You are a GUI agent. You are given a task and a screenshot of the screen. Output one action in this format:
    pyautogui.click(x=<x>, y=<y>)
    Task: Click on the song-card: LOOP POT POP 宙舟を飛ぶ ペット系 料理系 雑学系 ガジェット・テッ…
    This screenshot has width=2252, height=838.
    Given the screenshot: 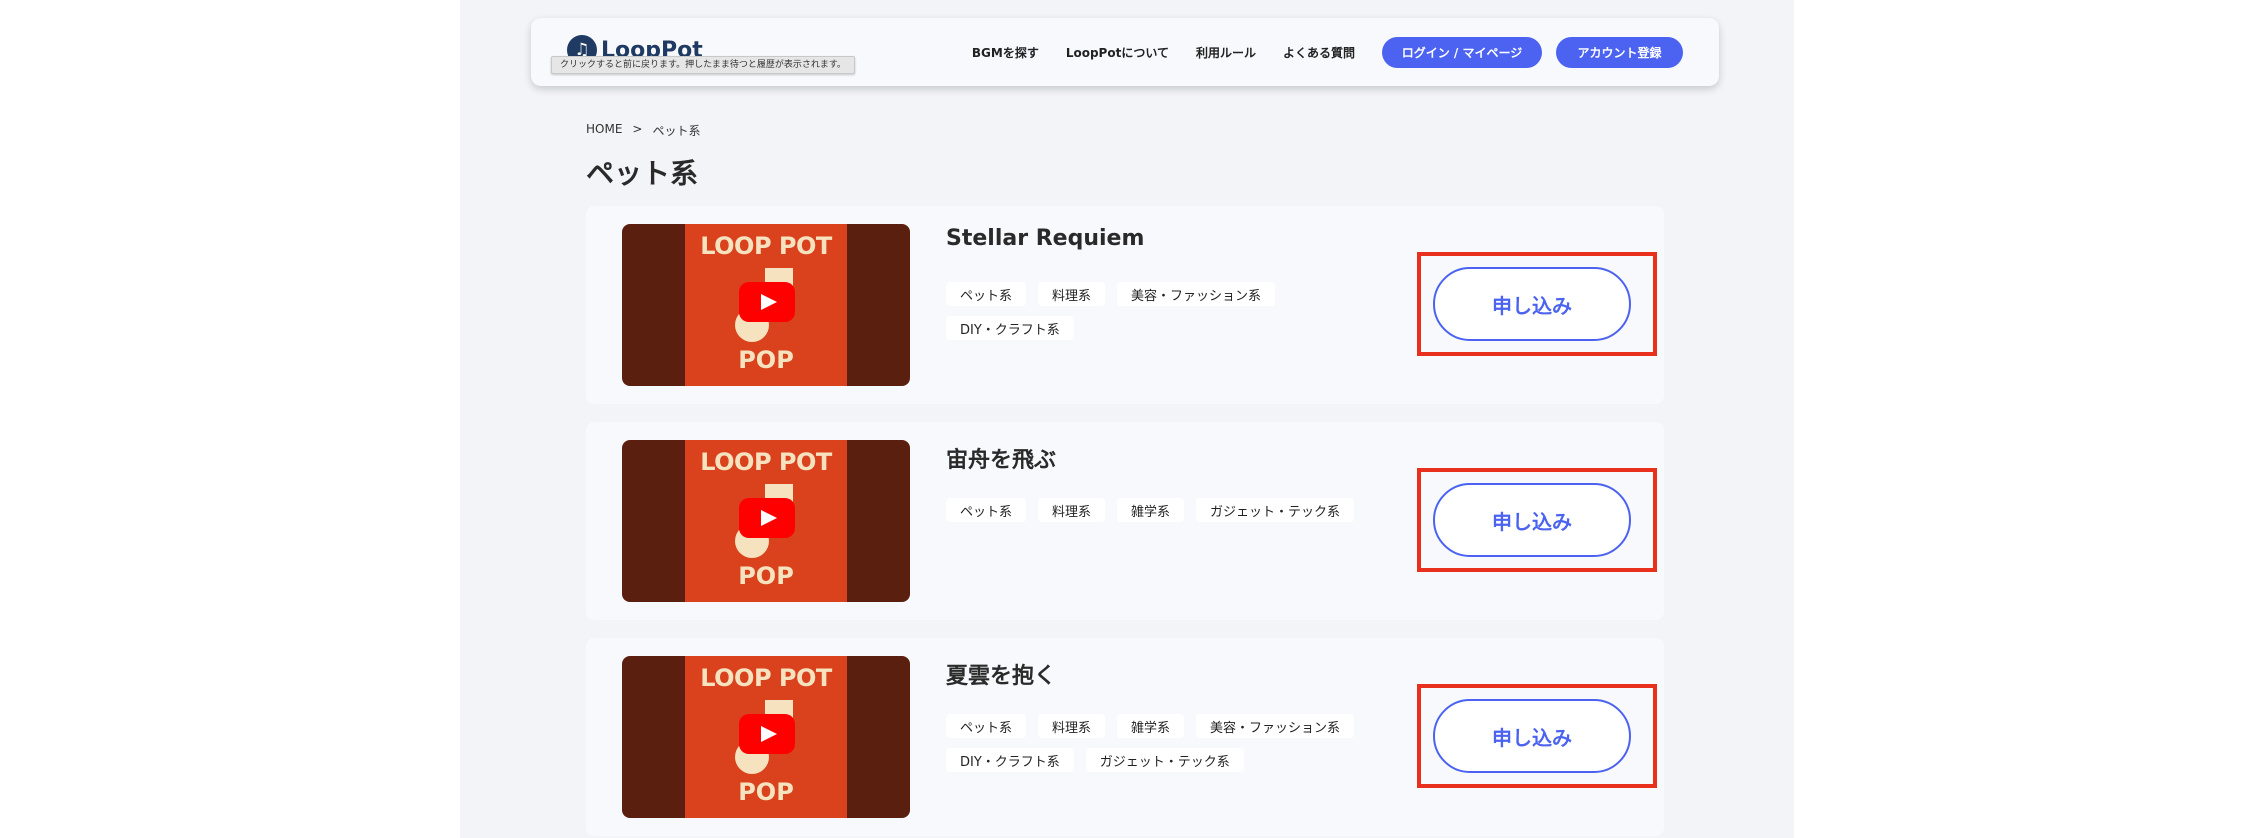 What is the action you would take?
    pyautogui.click(x=1125, y=521)
    